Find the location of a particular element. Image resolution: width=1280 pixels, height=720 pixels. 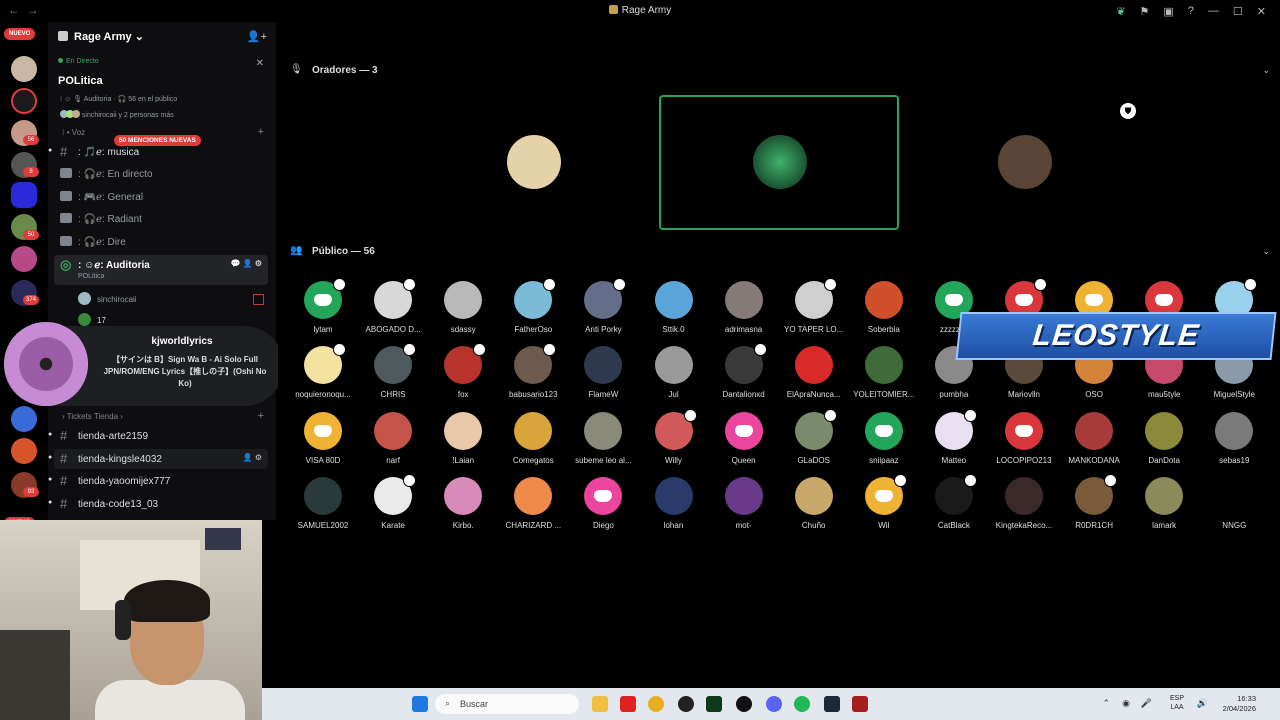

channel-auditoria: ◎ : ☺ℯ: Auditoria POLitica 💬 👤 ⚙ is located at coordinates (161, 270).